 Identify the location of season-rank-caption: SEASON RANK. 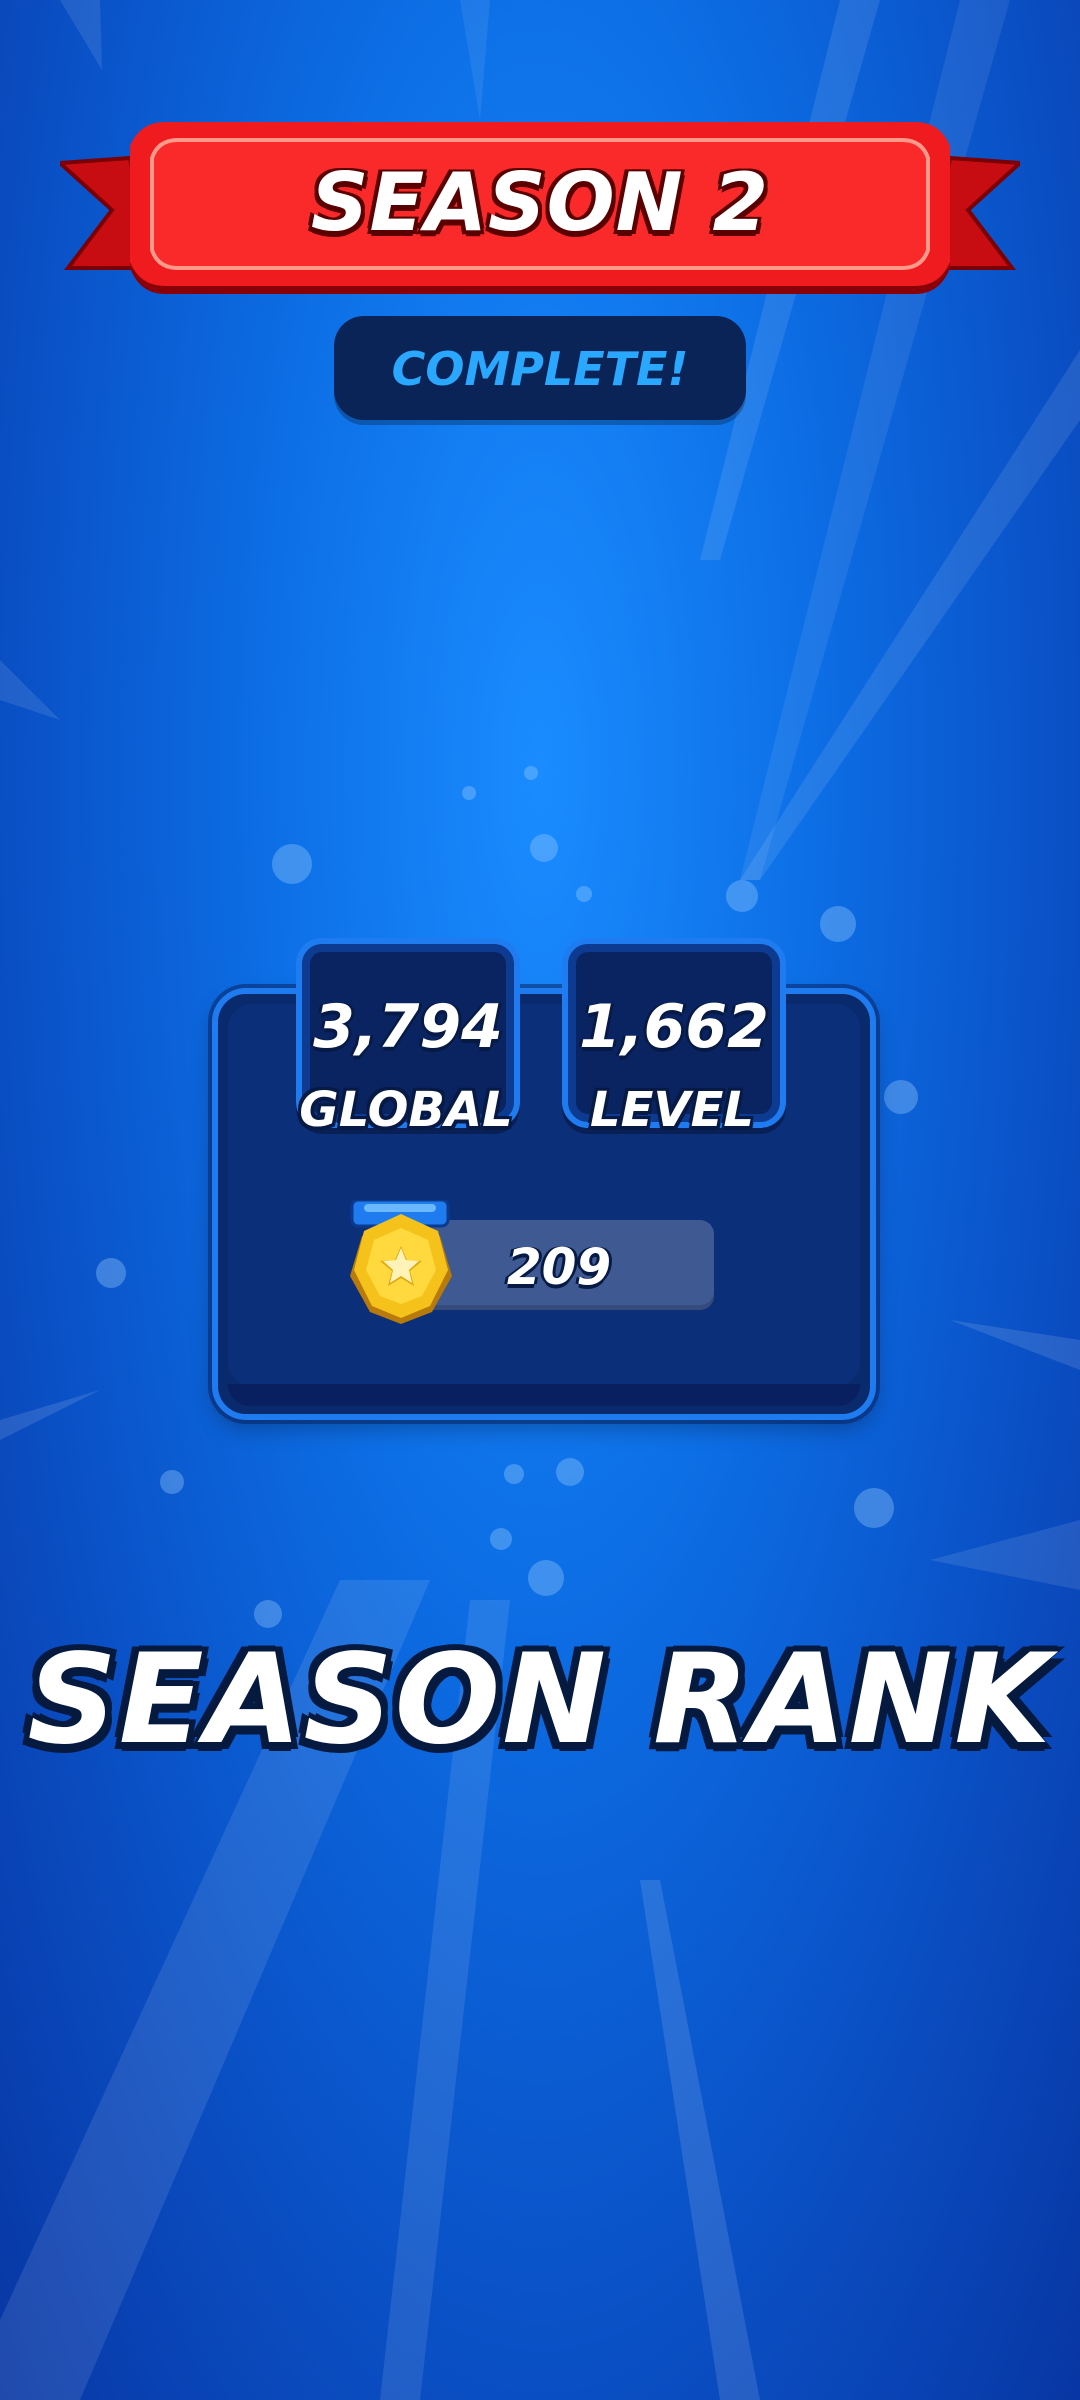
(540, 1700).